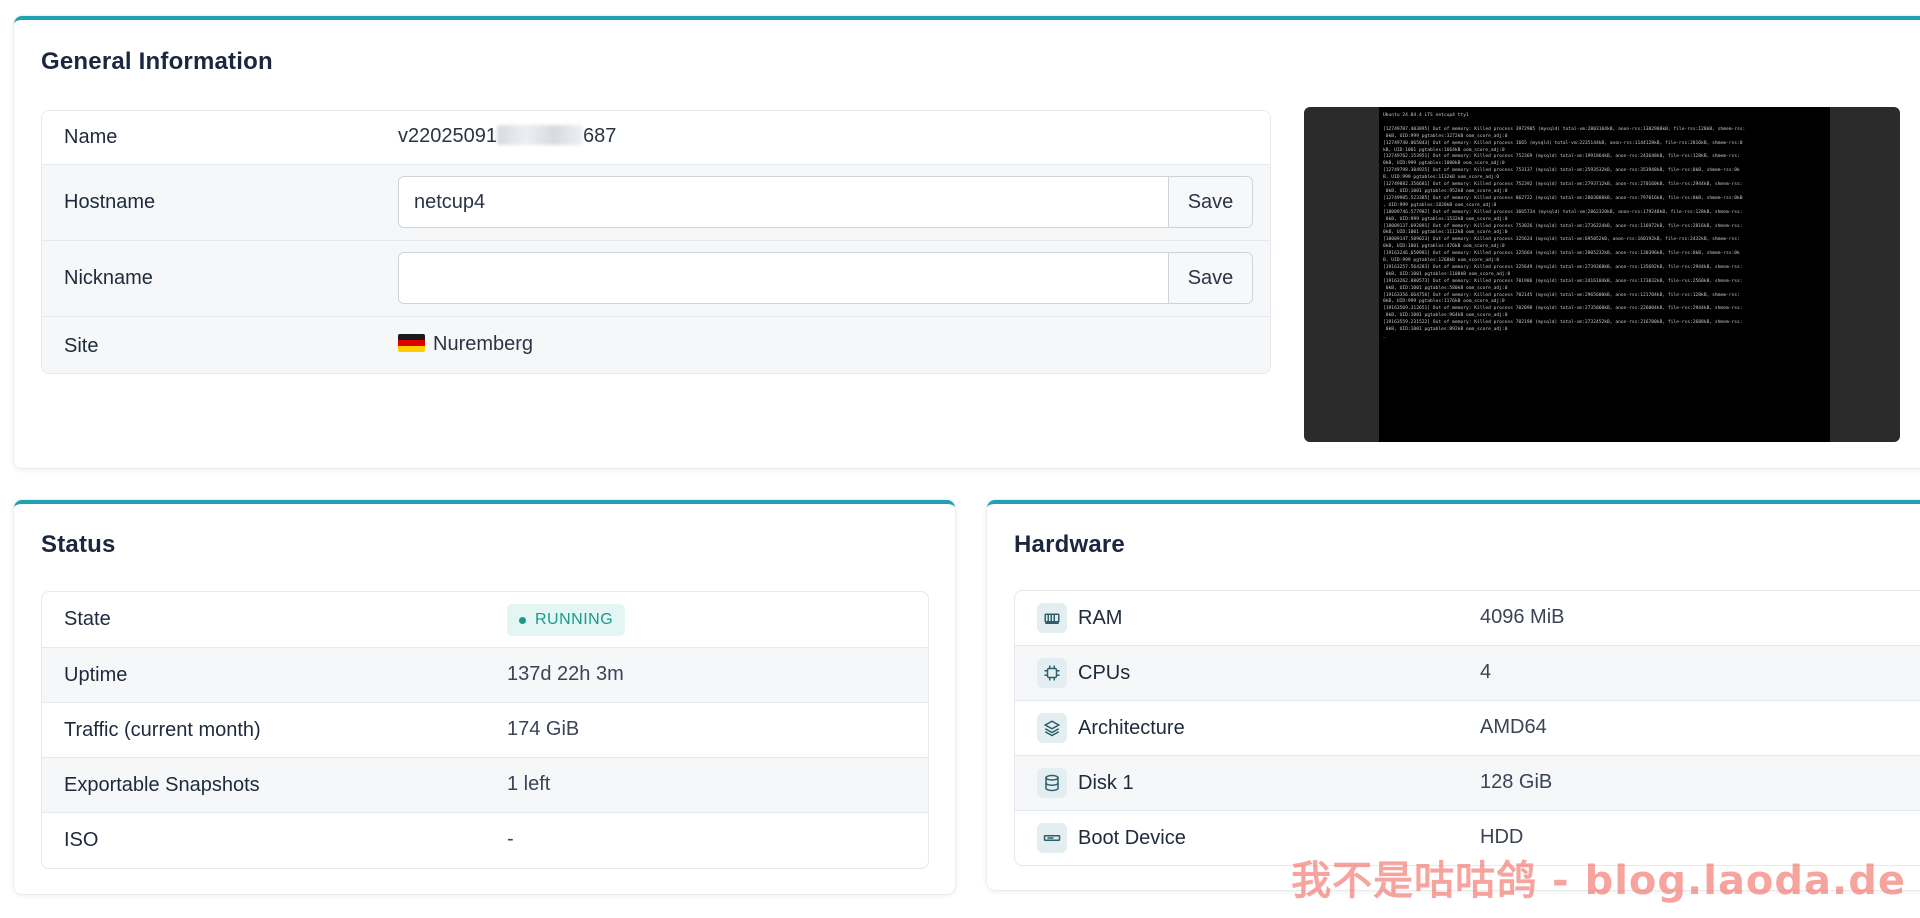 This screenshot has height=918, width=1920. What do you see at coordinates (157, 61) in the screenshot?
I see `general-information-title: General Information` at bounding box center [157, 61].